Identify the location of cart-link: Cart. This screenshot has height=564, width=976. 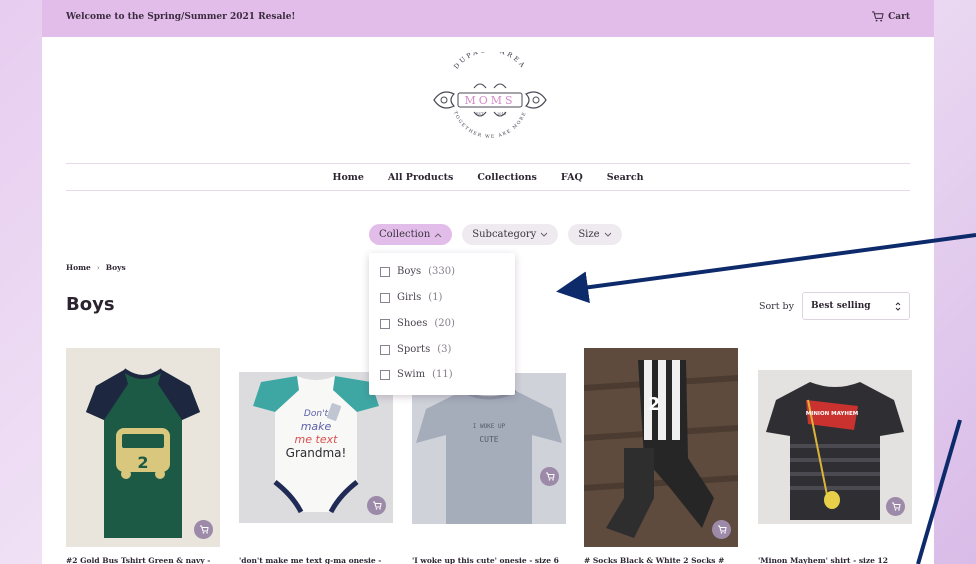
(890, 16).